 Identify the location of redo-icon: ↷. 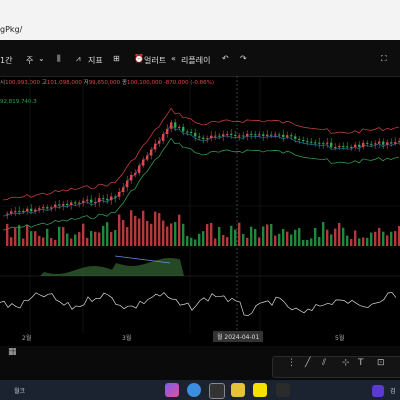
(243, 58).